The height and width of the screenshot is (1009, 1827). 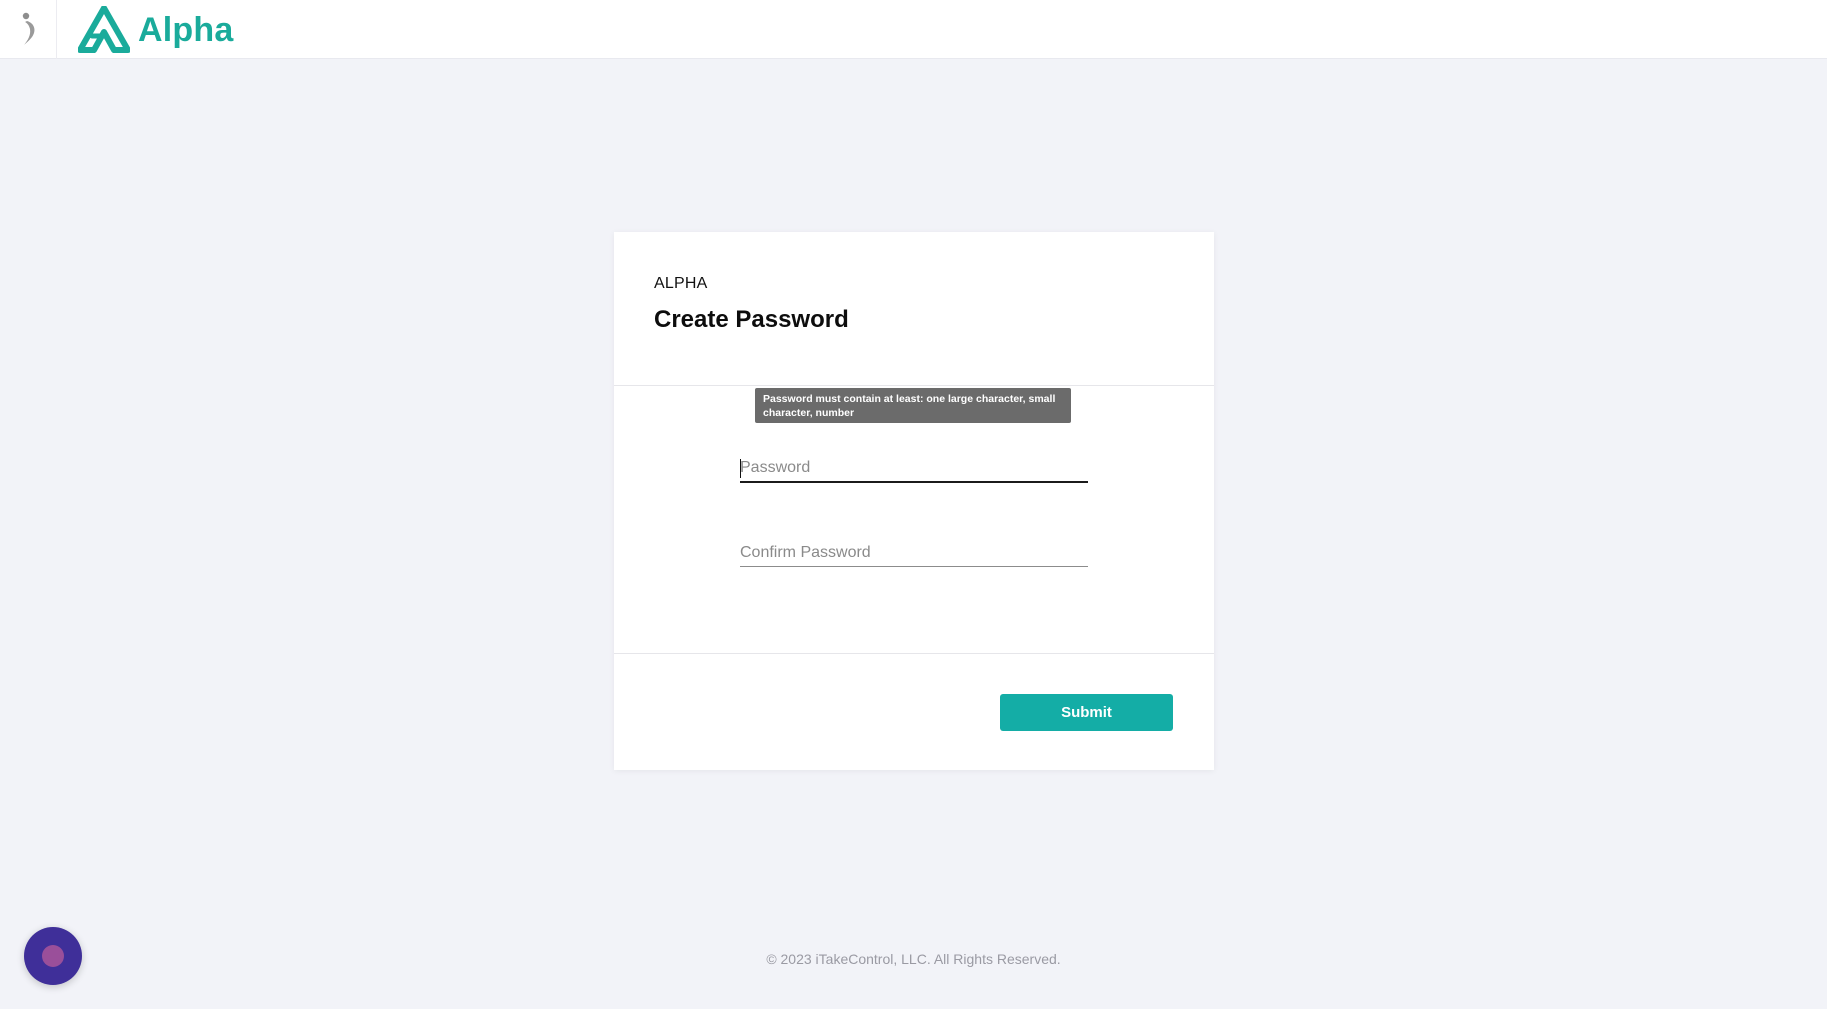 What do you see at coordinates (751, 319) in the screenshot?
I see `page-title: Create Password` at bounding box center [751, 319].